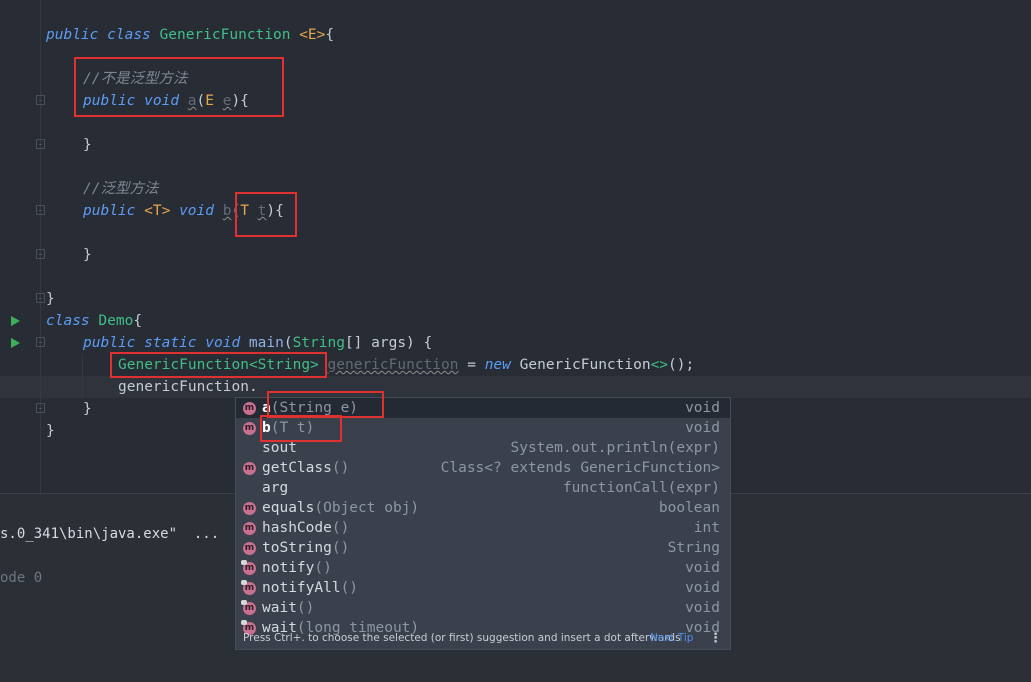  What do you see at coordinates (170, 343) in the screenshot?
I see `keyword: static` at bounding box center [170, 343].